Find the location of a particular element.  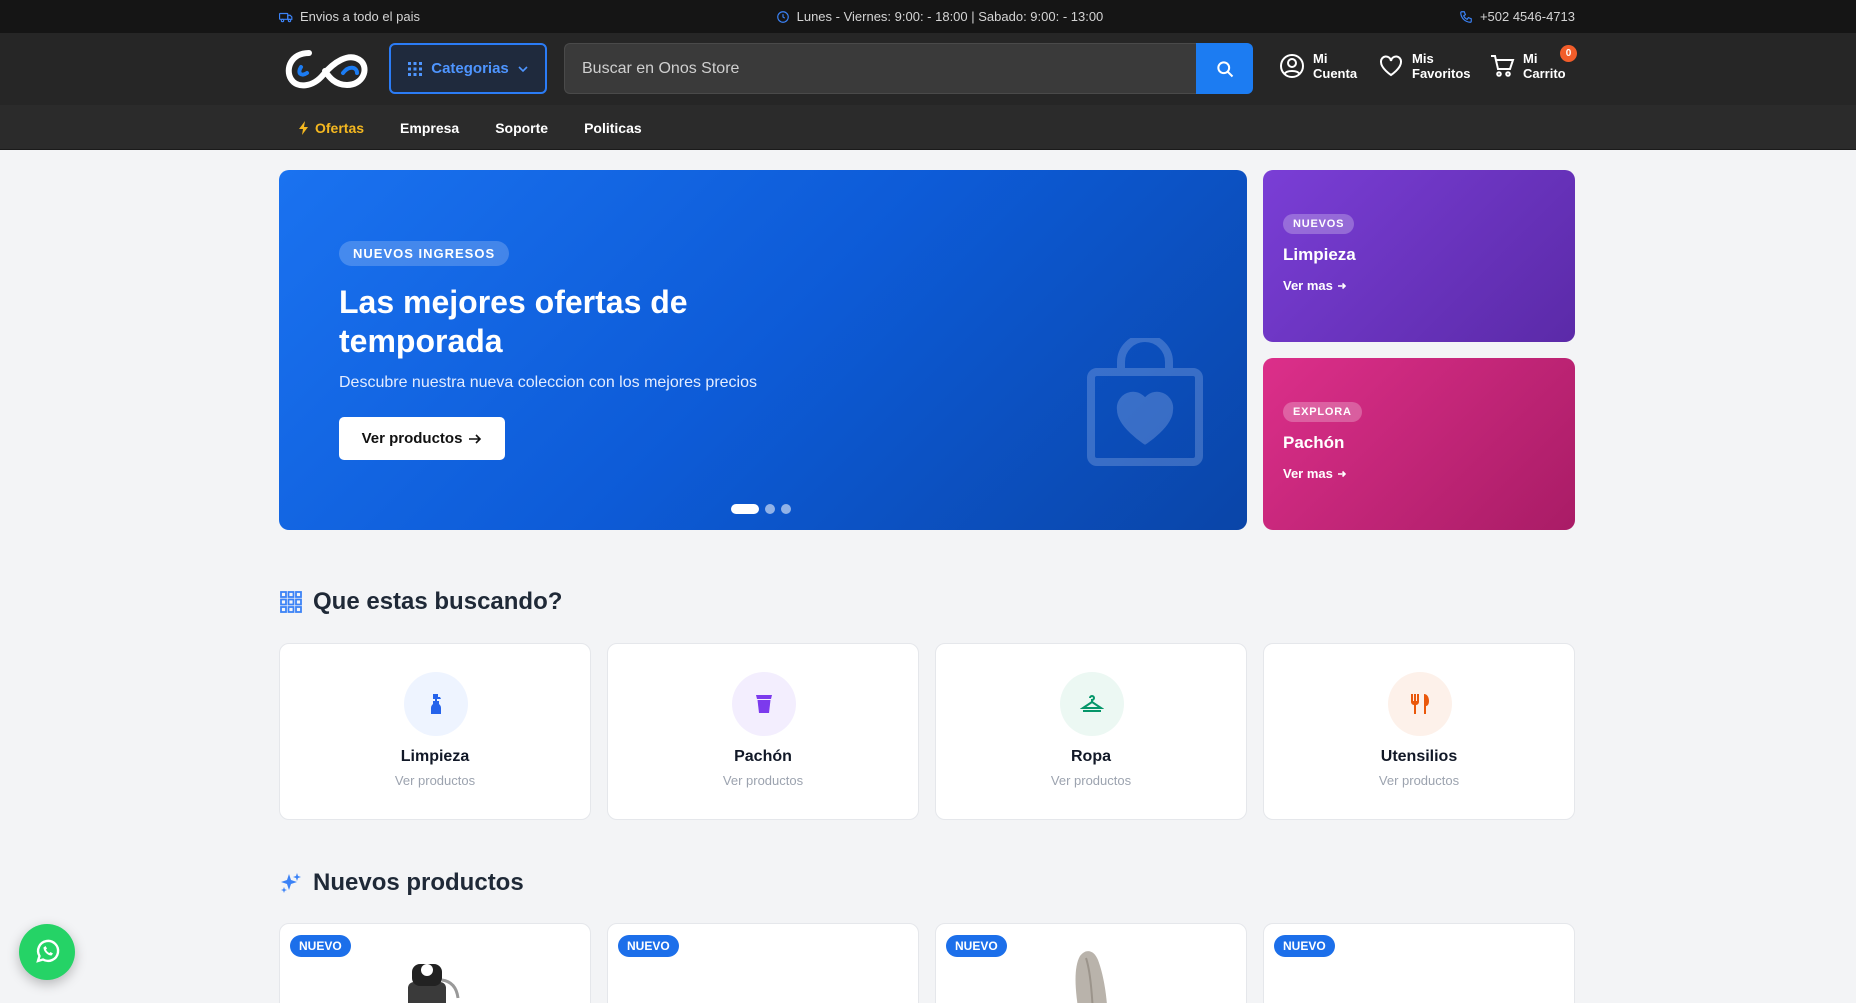

hanger-icon is located at coordinates (1092, 703).